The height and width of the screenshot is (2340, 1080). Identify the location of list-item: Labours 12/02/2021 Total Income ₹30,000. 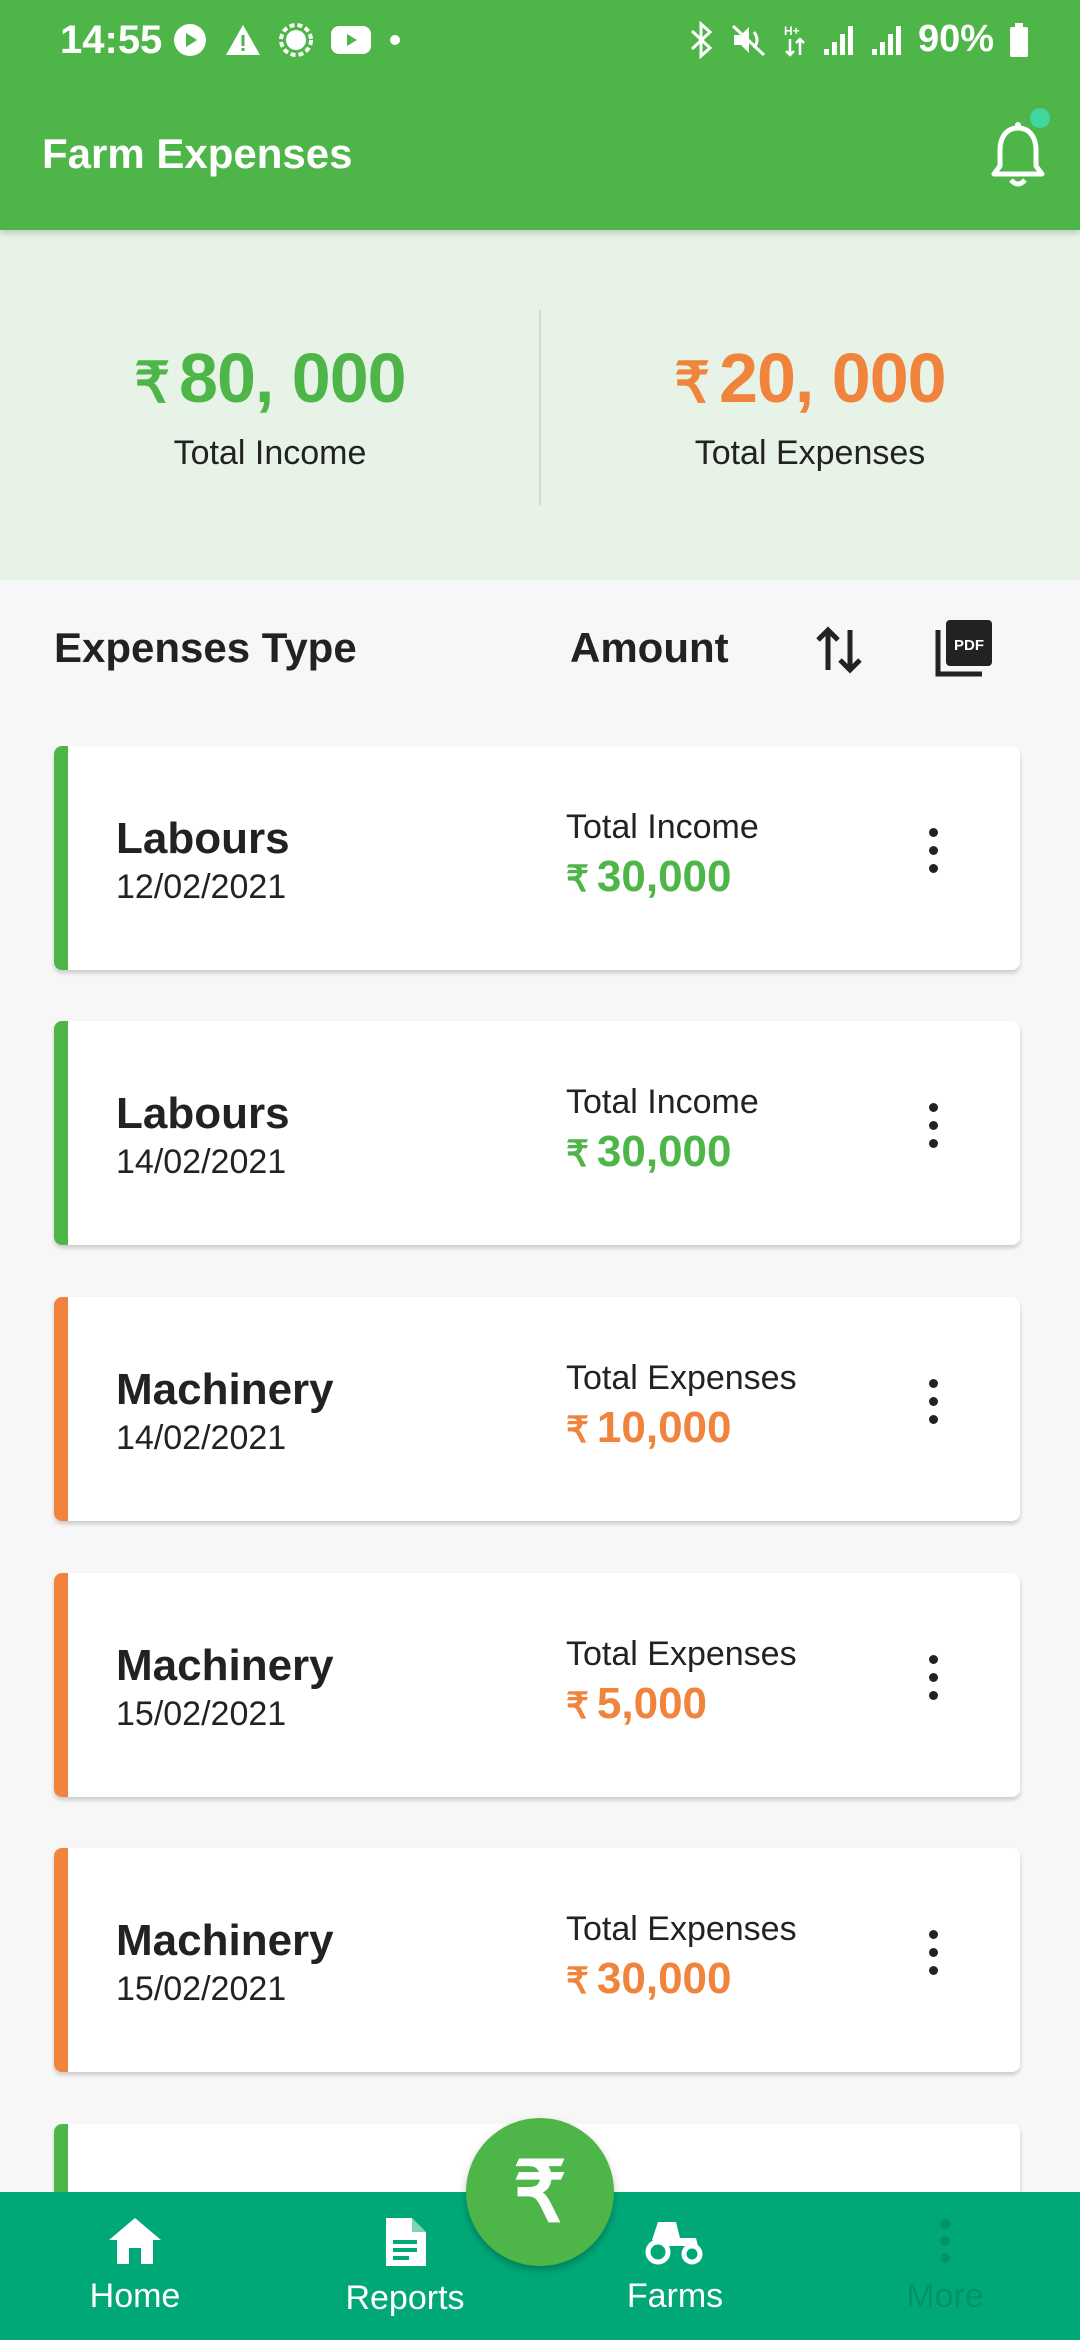
(537, 858).